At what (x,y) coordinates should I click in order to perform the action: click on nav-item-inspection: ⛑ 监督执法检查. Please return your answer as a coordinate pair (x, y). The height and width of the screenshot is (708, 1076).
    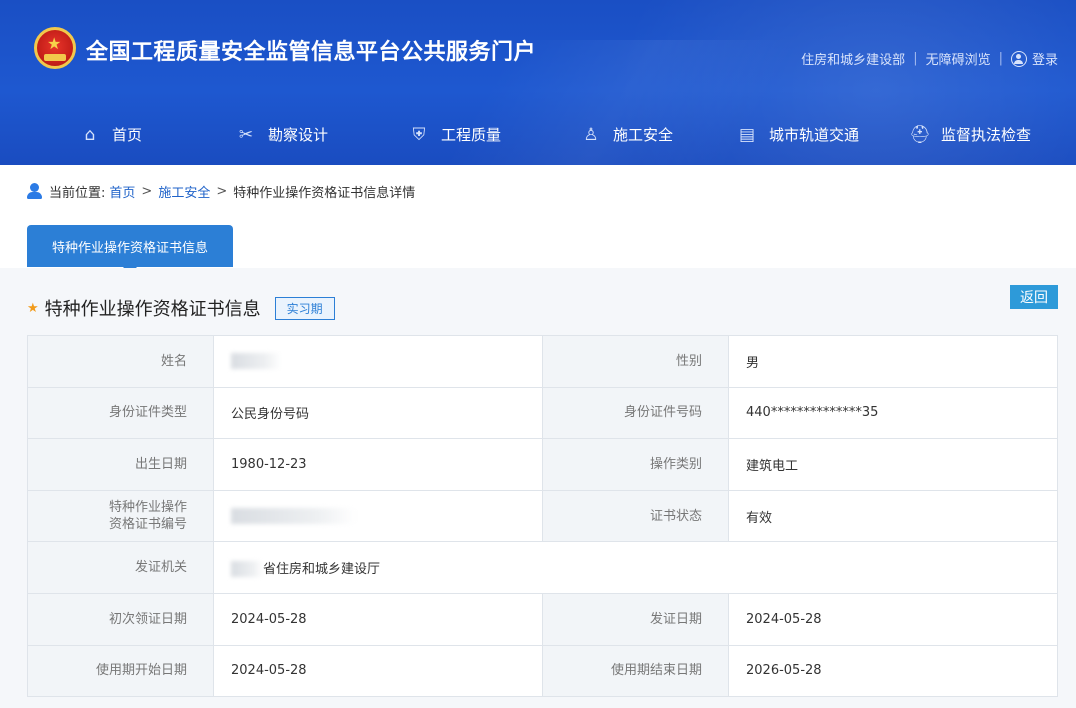
    Looking at the image, I should click on (970, 134).